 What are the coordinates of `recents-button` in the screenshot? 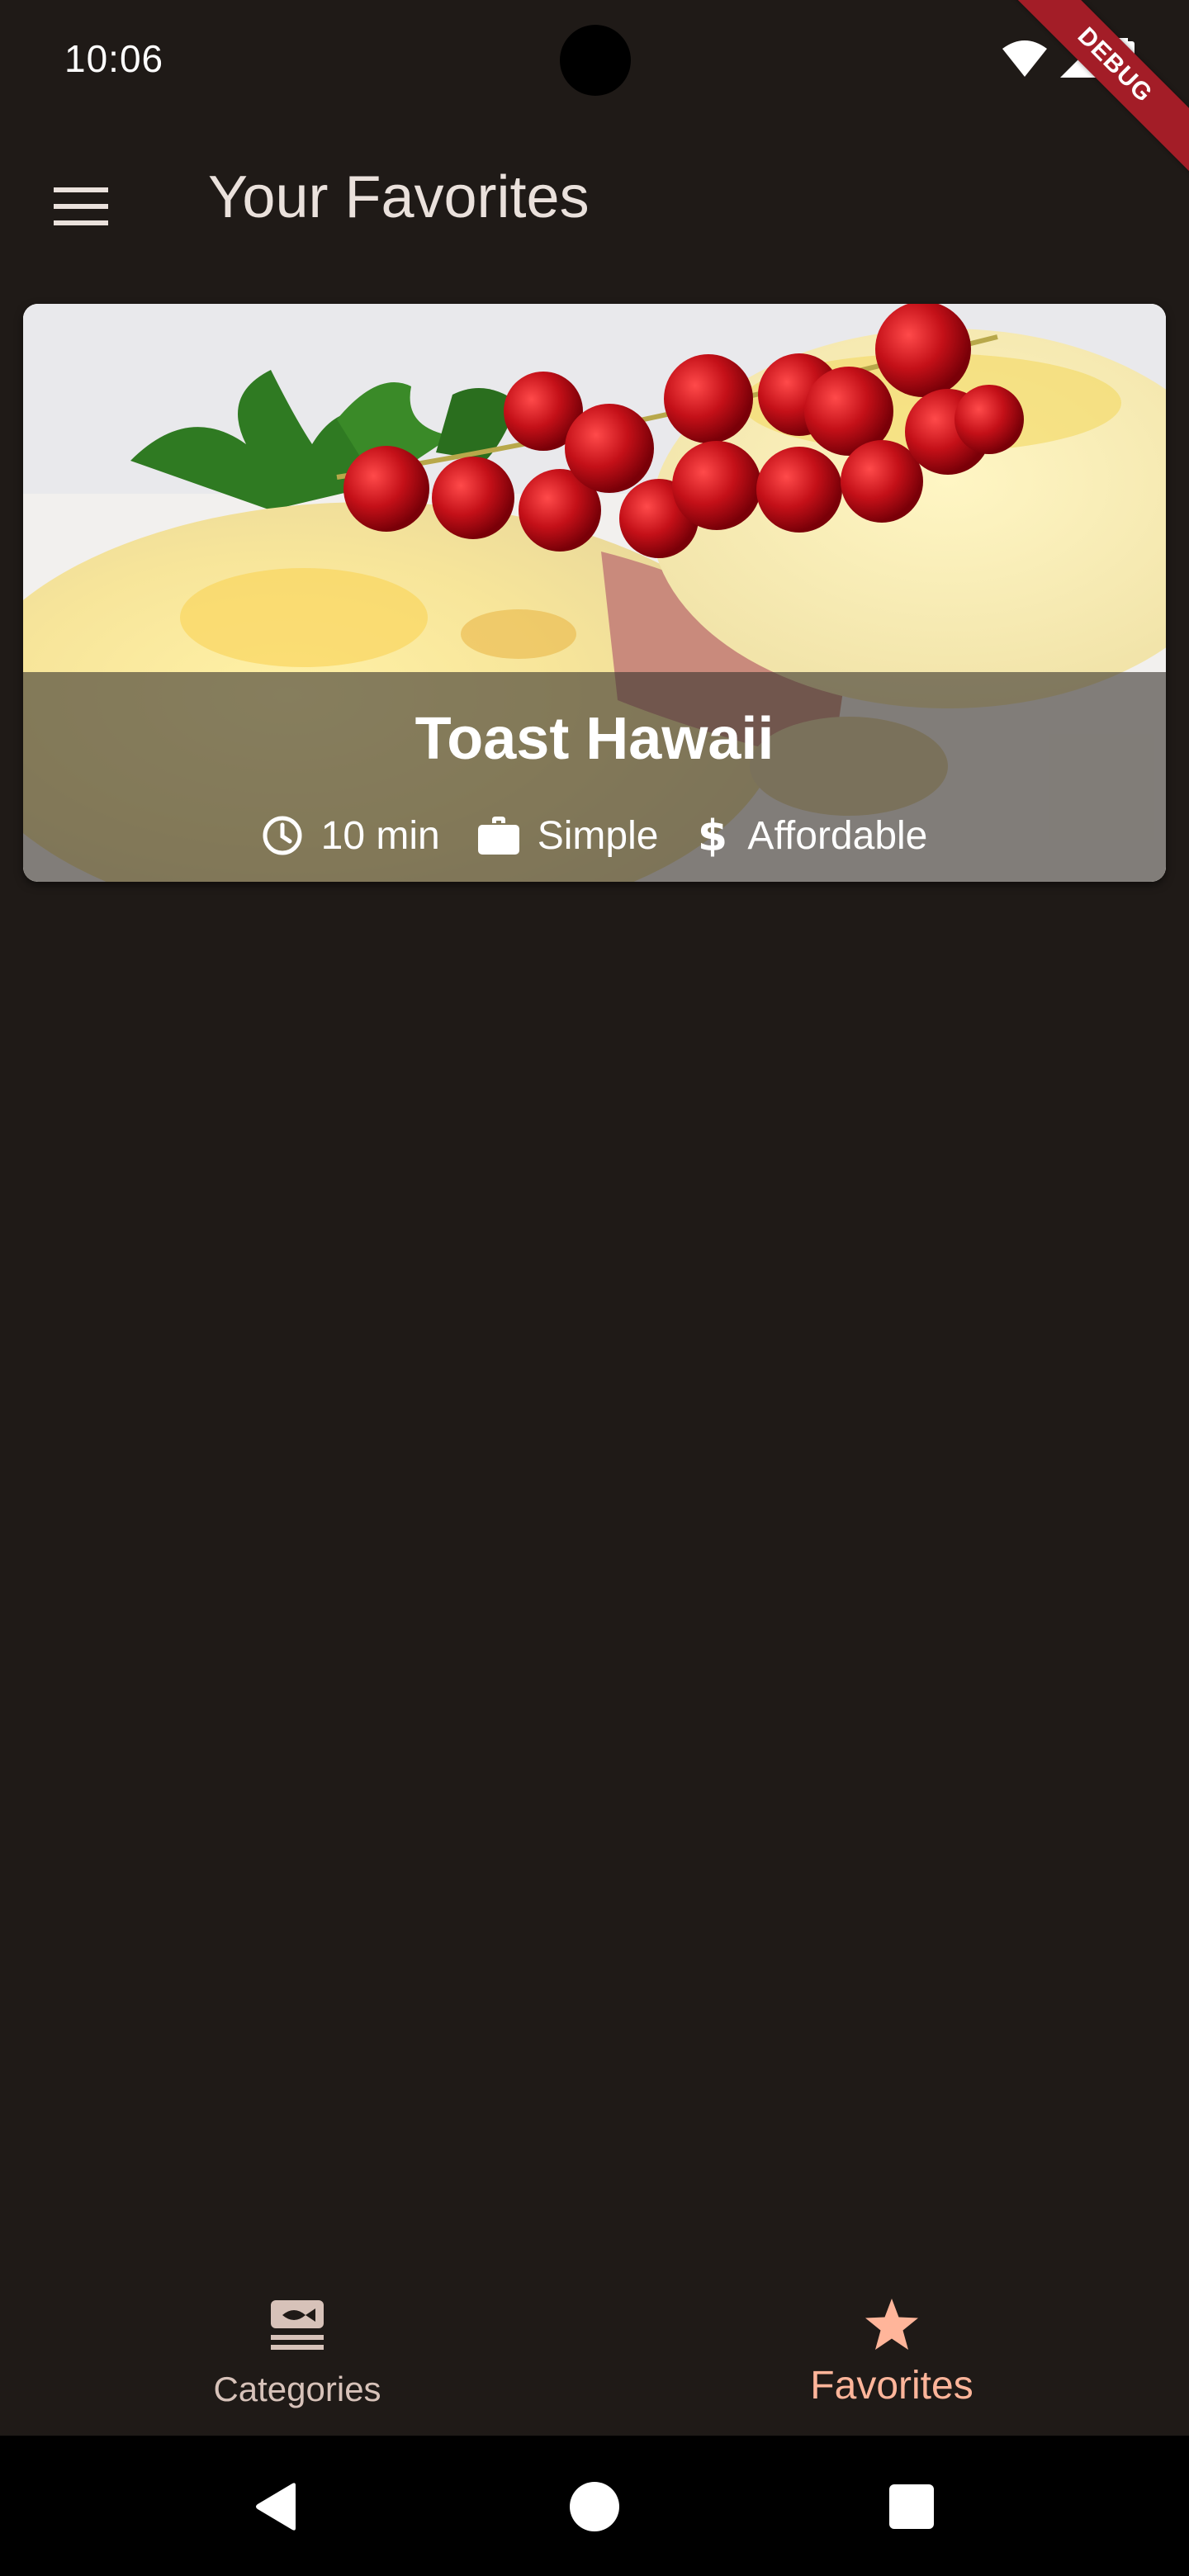 It's located at (912, 2507).